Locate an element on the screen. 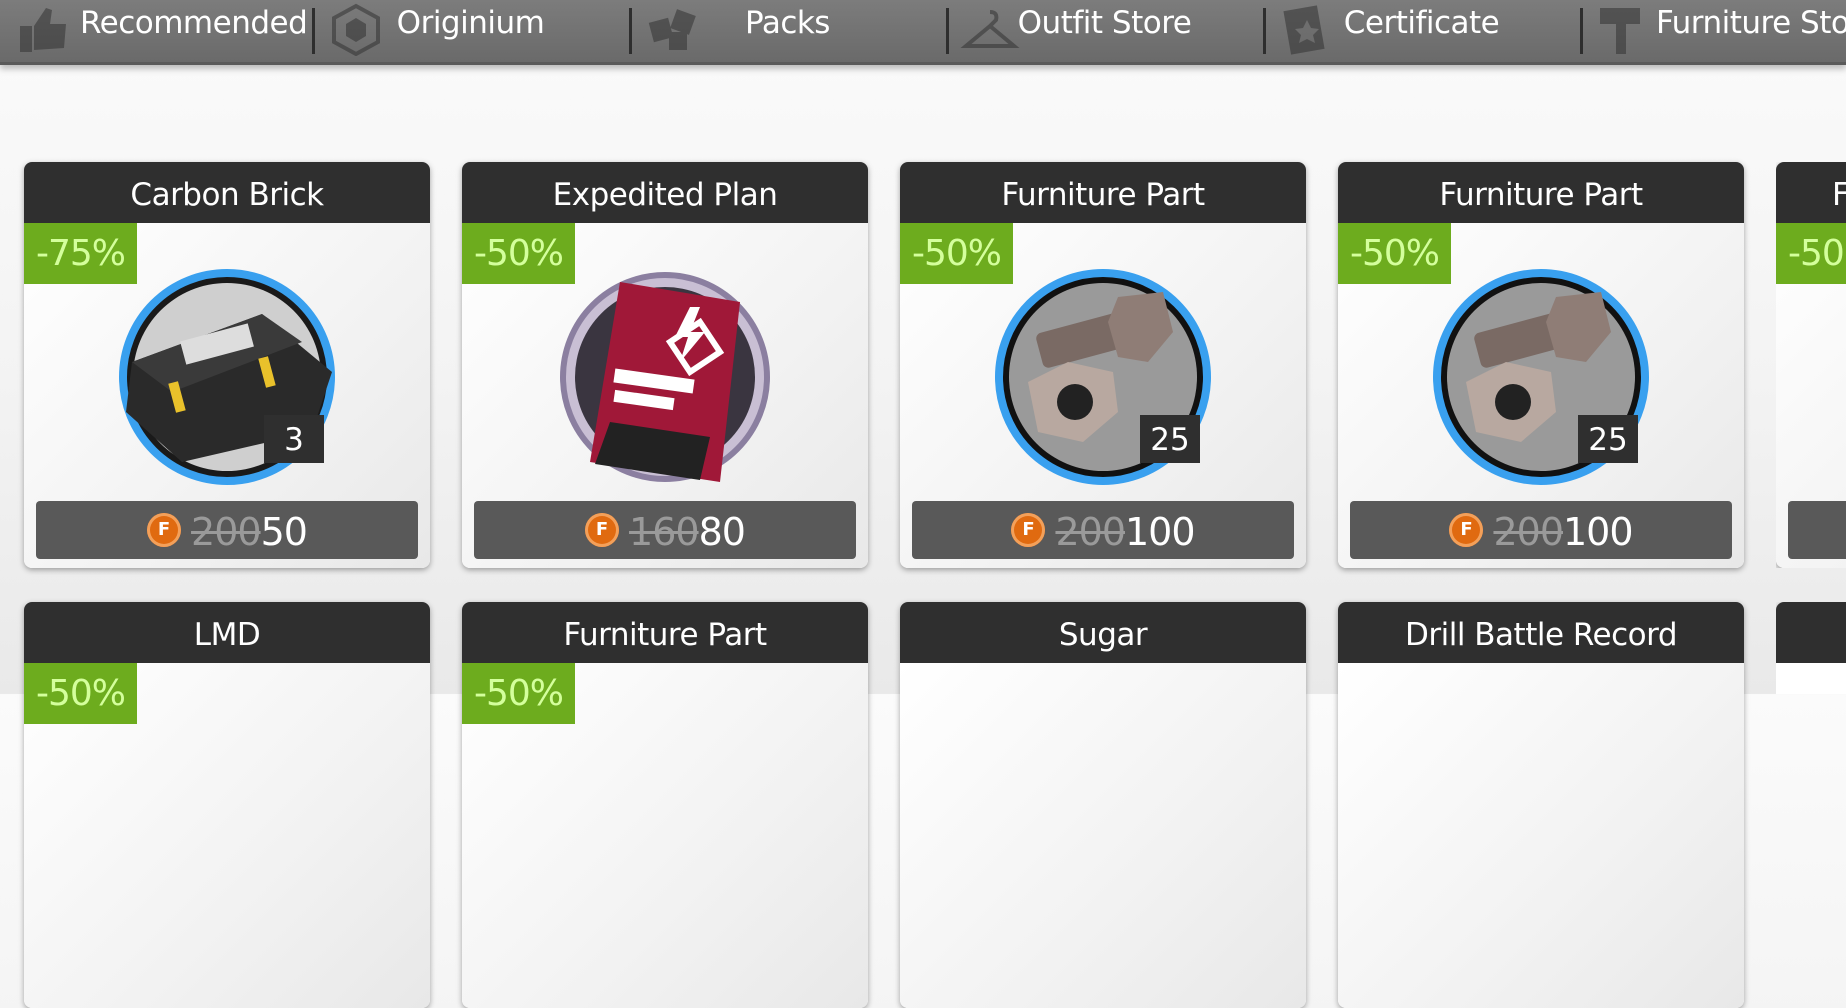 This screenshot has width=1846, height=1008. item-quantity: 3 is located at coordinates (294, 439).